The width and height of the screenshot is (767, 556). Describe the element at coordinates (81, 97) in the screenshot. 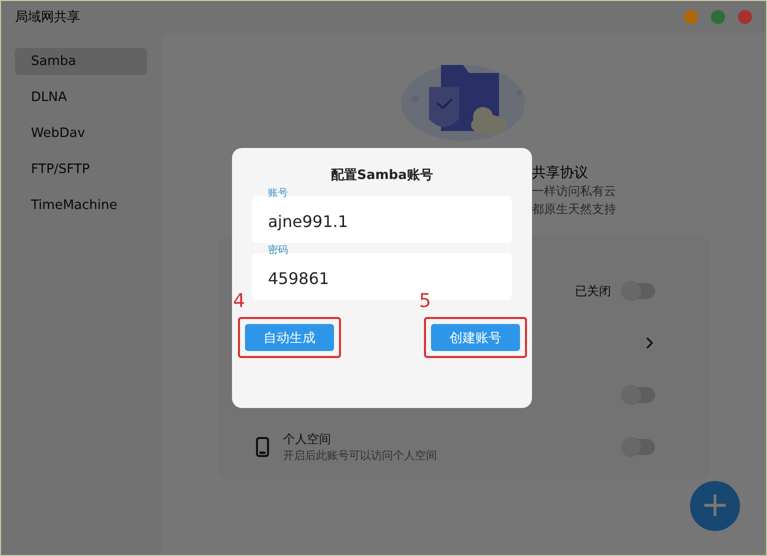

I see `sidebar-item: DLNA` at that location.